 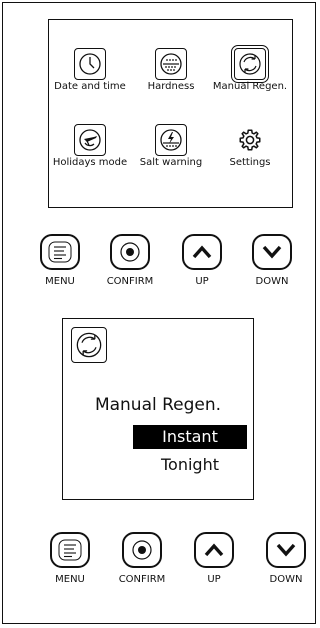 I want to click on control-buttons-top: MENU CONFIRM UP DOWN, so click(x=160, y=264).